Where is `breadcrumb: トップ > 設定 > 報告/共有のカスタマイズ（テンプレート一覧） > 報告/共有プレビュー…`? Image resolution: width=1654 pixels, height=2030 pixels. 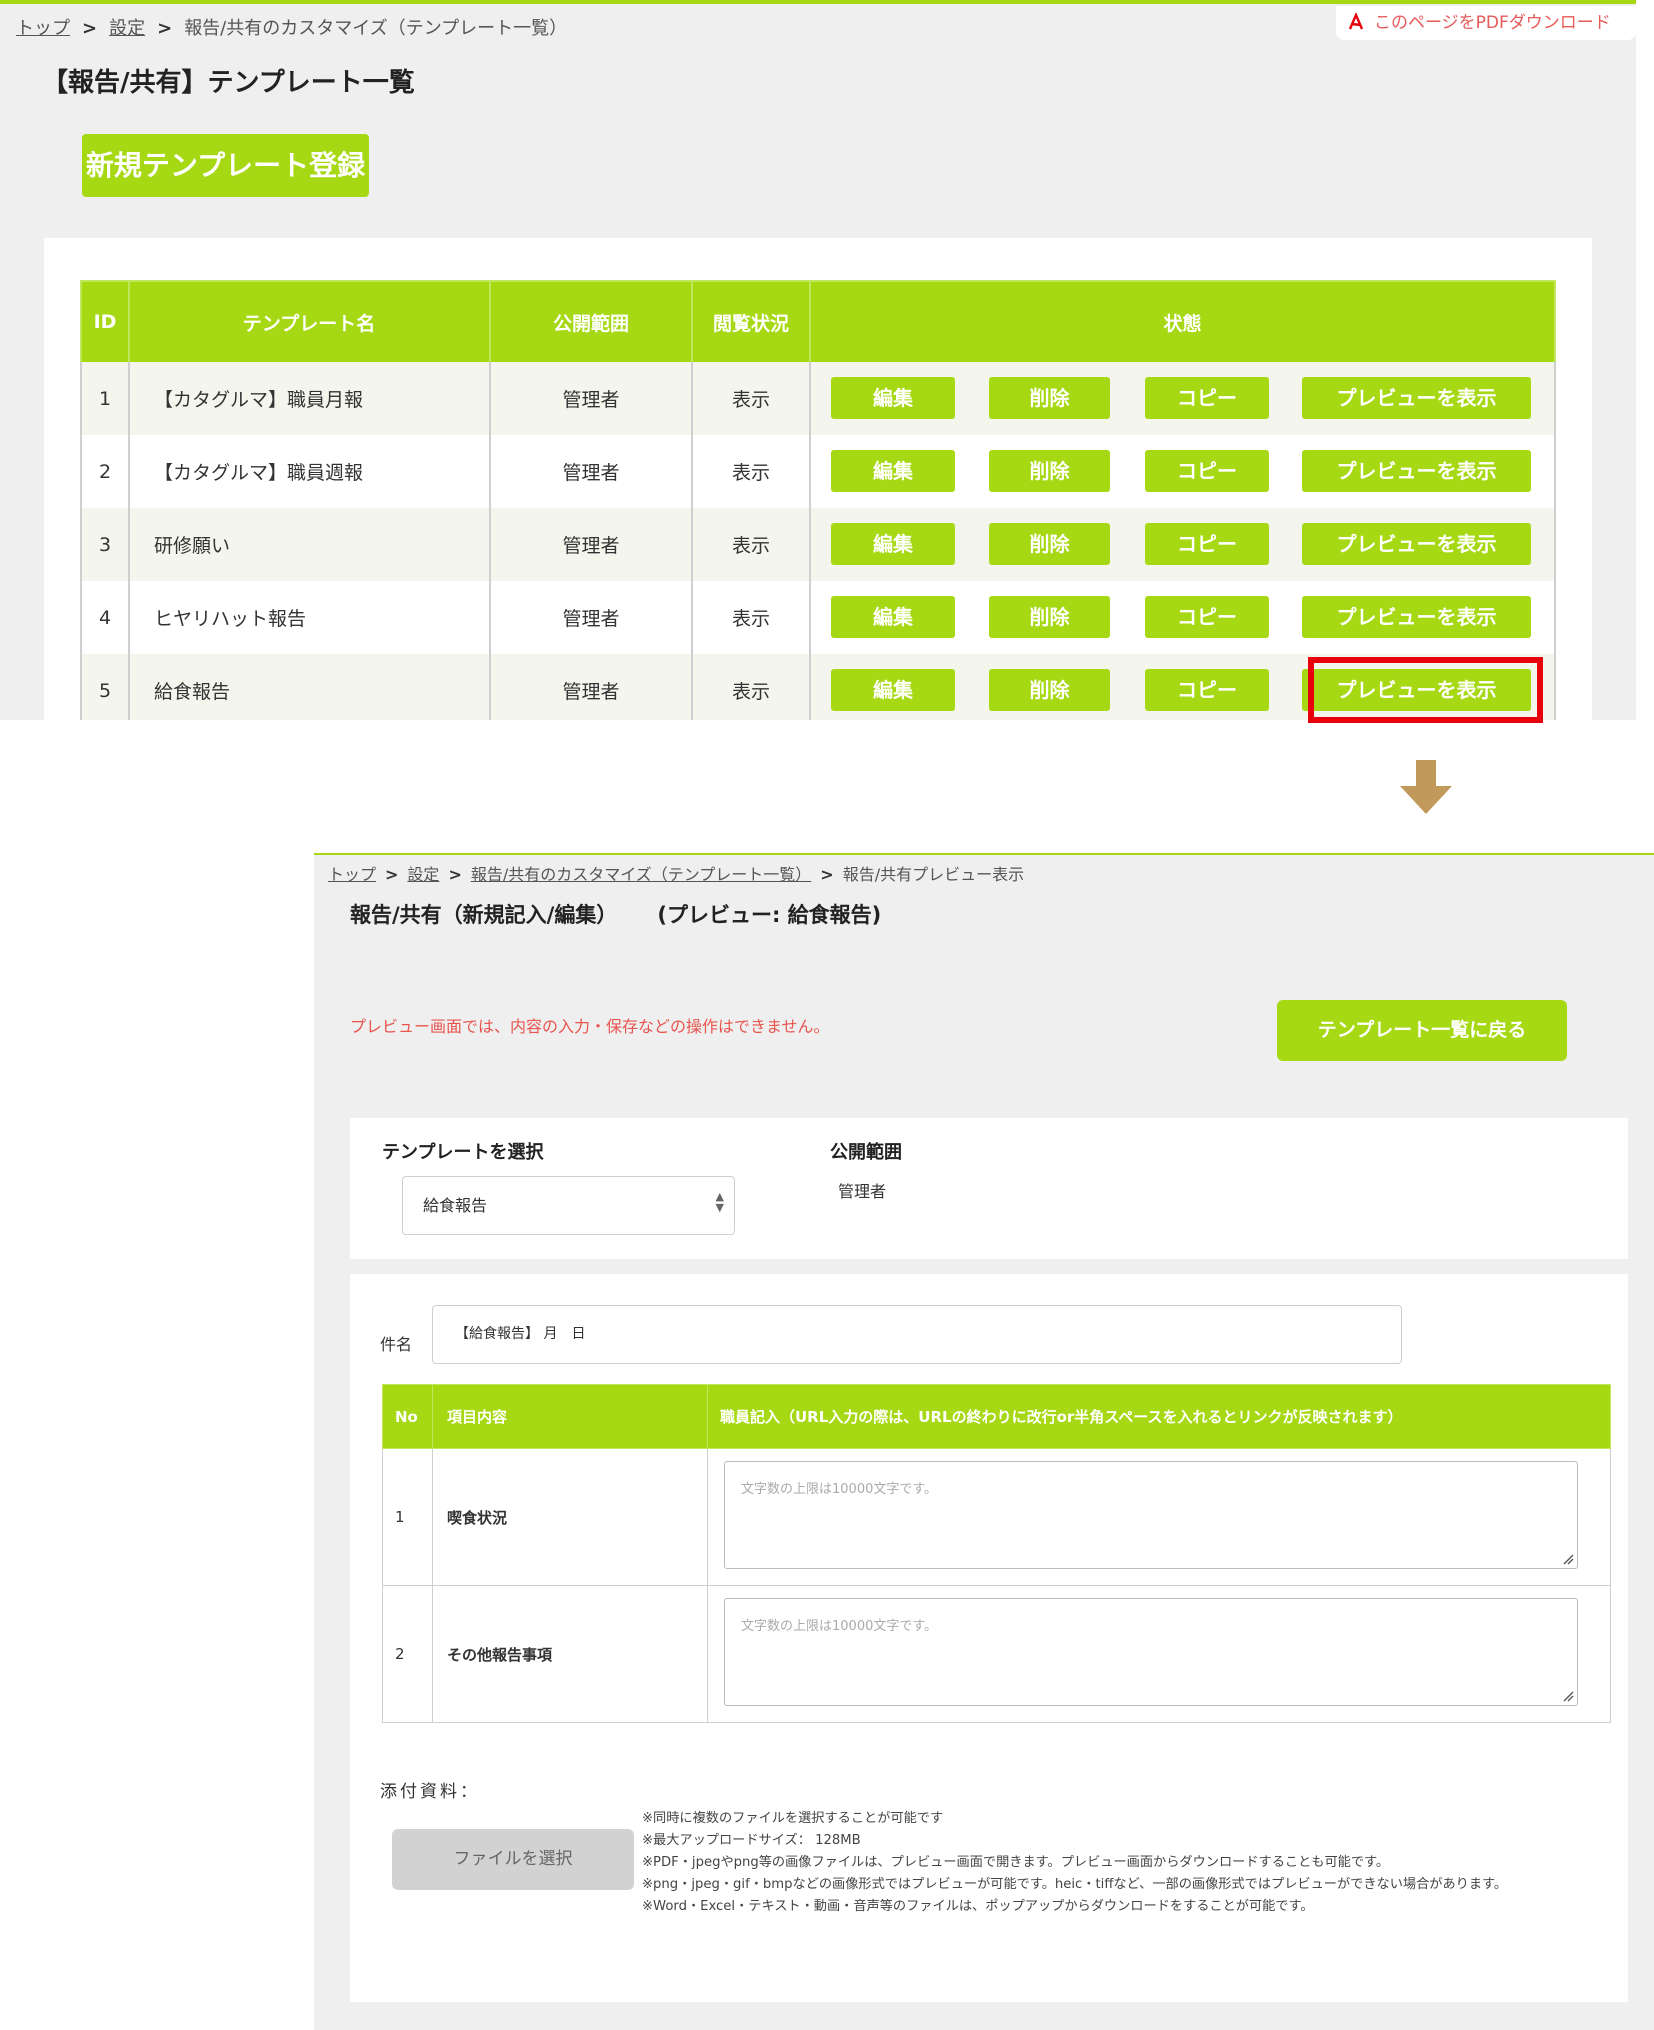 breadcrumb: トップ > 設定 > 報告/共有のカスタマイズ（テンプレート一覧） > 報告/共有プレビュー… is located at coordinates (676, 874).